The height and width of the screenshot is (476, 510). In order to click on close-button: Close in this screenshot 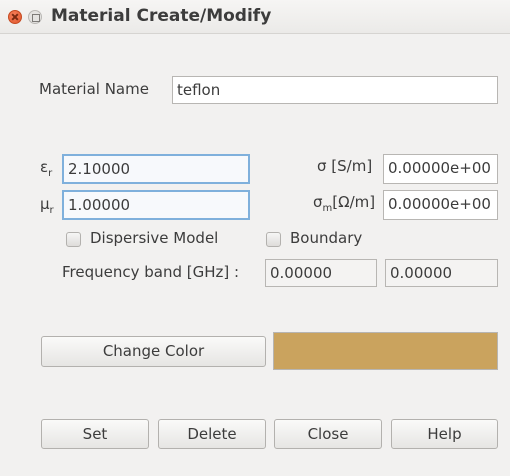, I will do `click(328, 434)`.